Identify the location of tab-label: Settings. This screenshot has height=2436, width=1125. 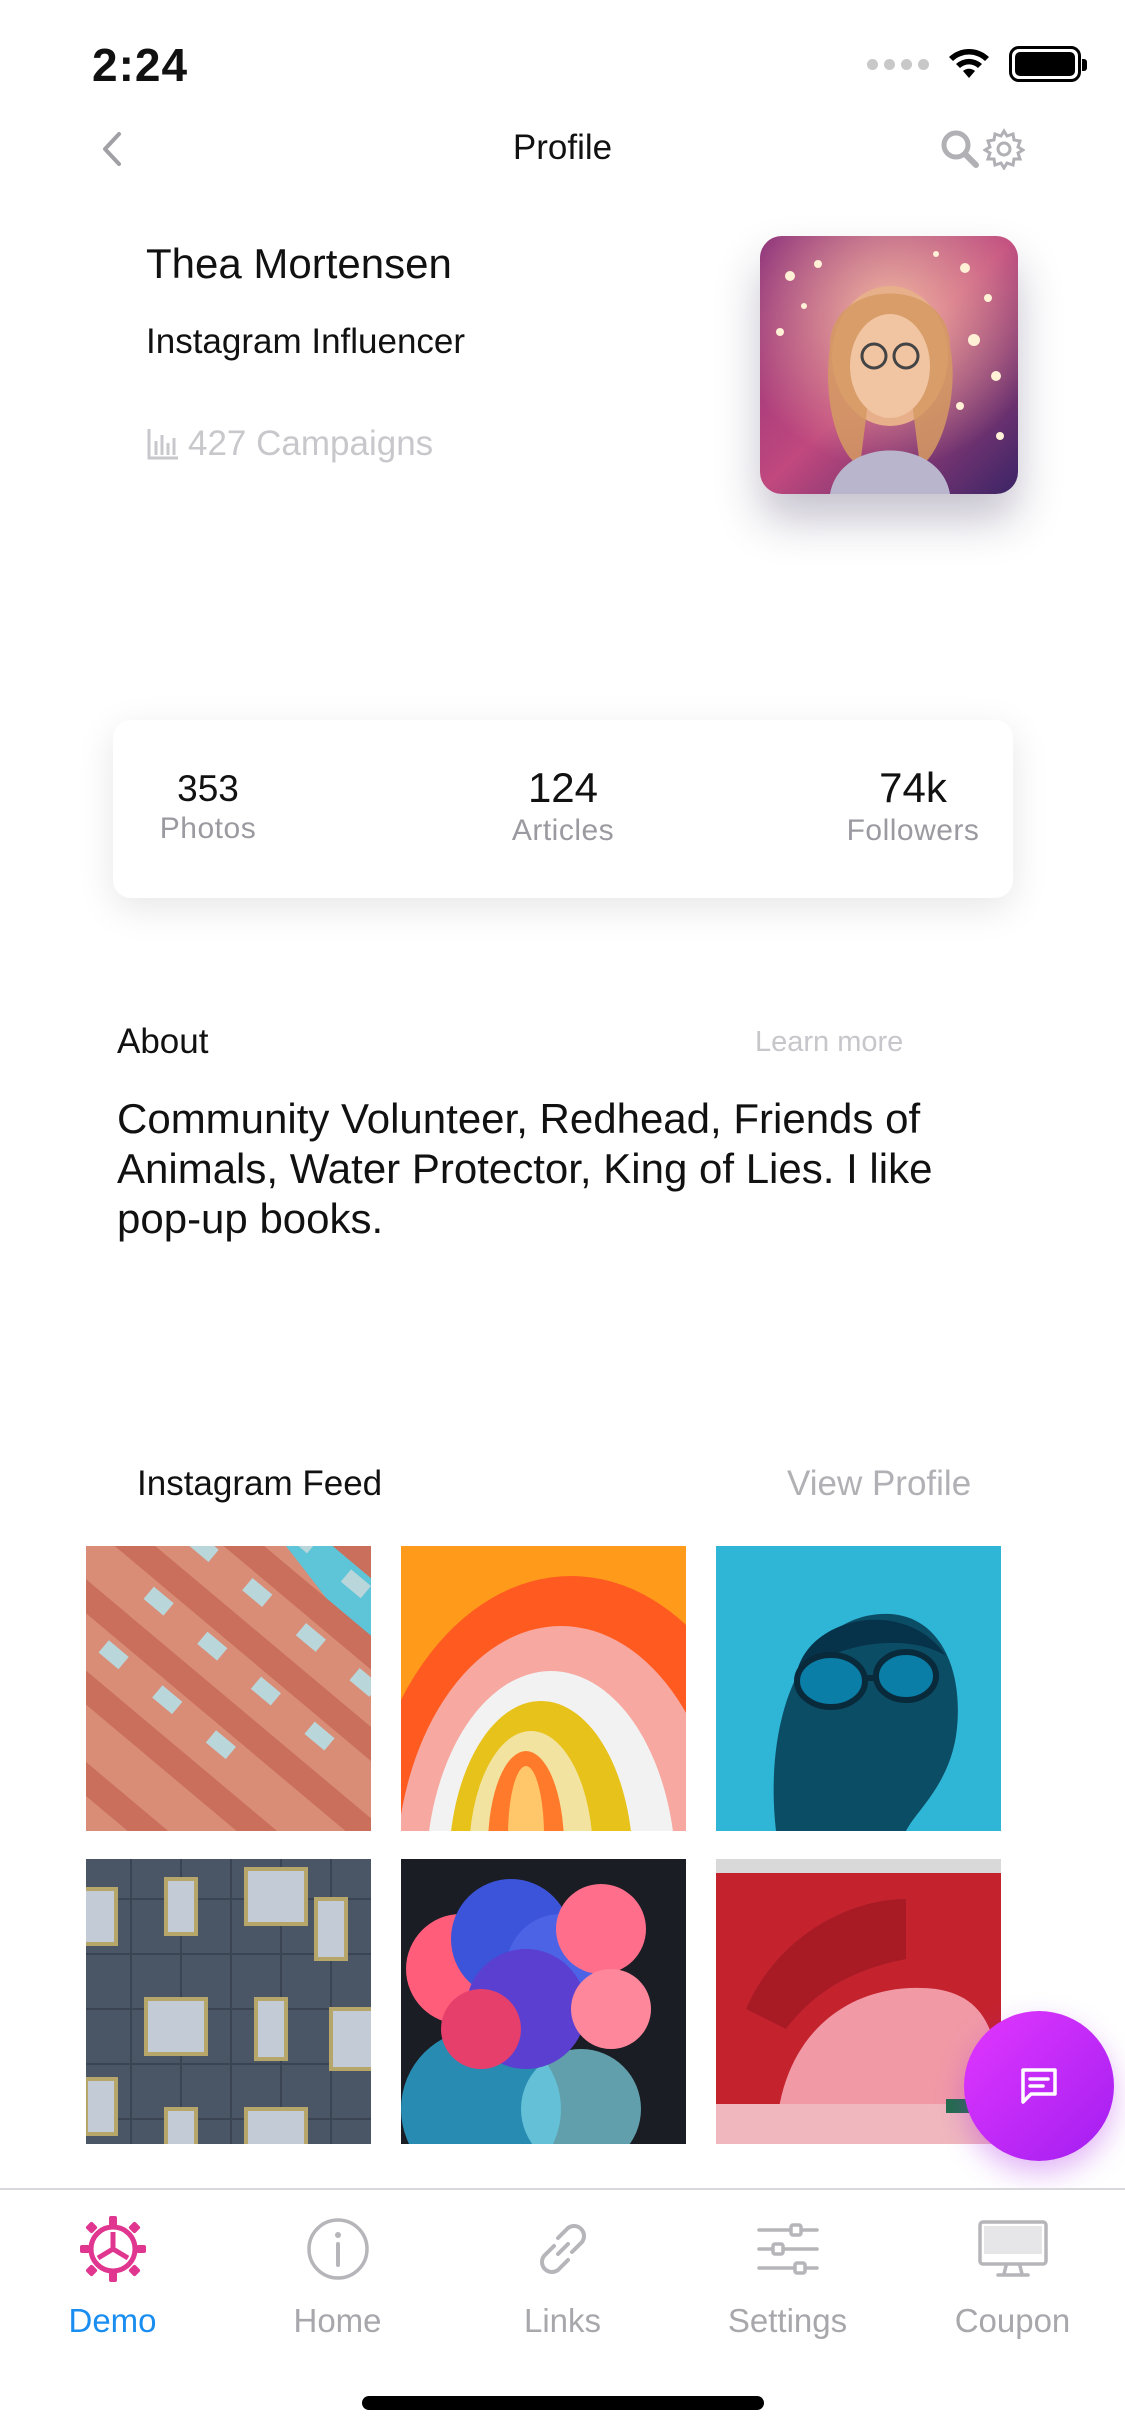
(787, 2320).